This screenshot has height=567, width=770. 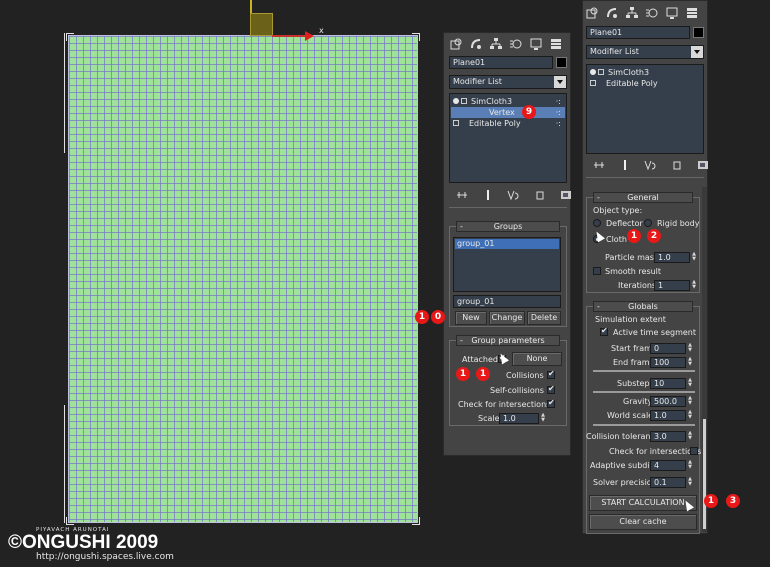 What do you see at coordinates (551, 389) in the screenshot?
I see `self-collisions-checkbox` at bounding box center [551, 389].